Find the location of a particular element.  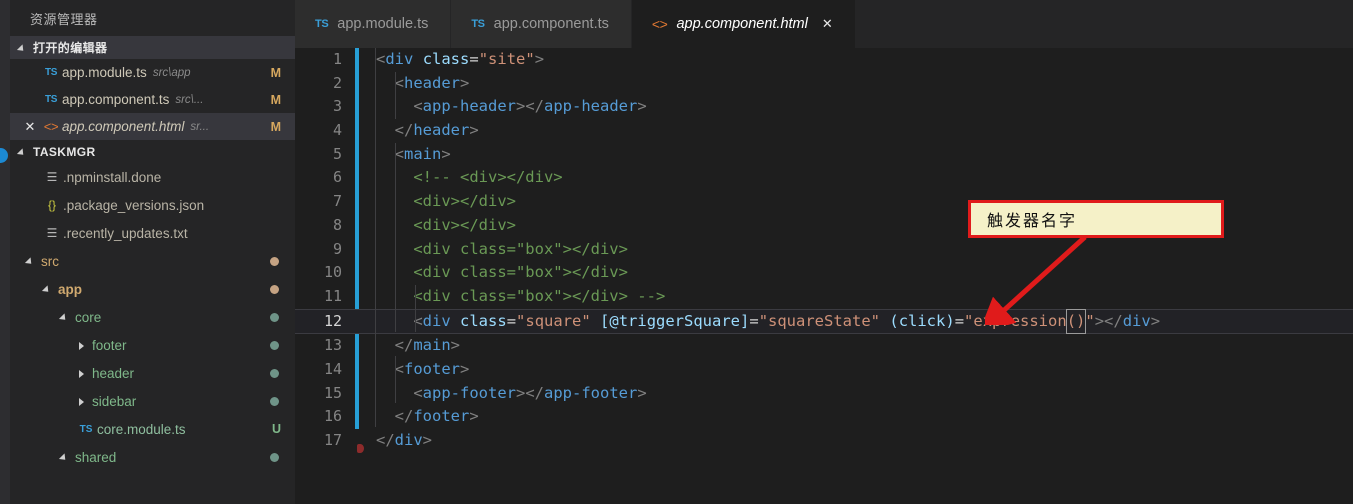

open-editor-row: TS app.component.ts src\... M is located at coordinates (152, 99).